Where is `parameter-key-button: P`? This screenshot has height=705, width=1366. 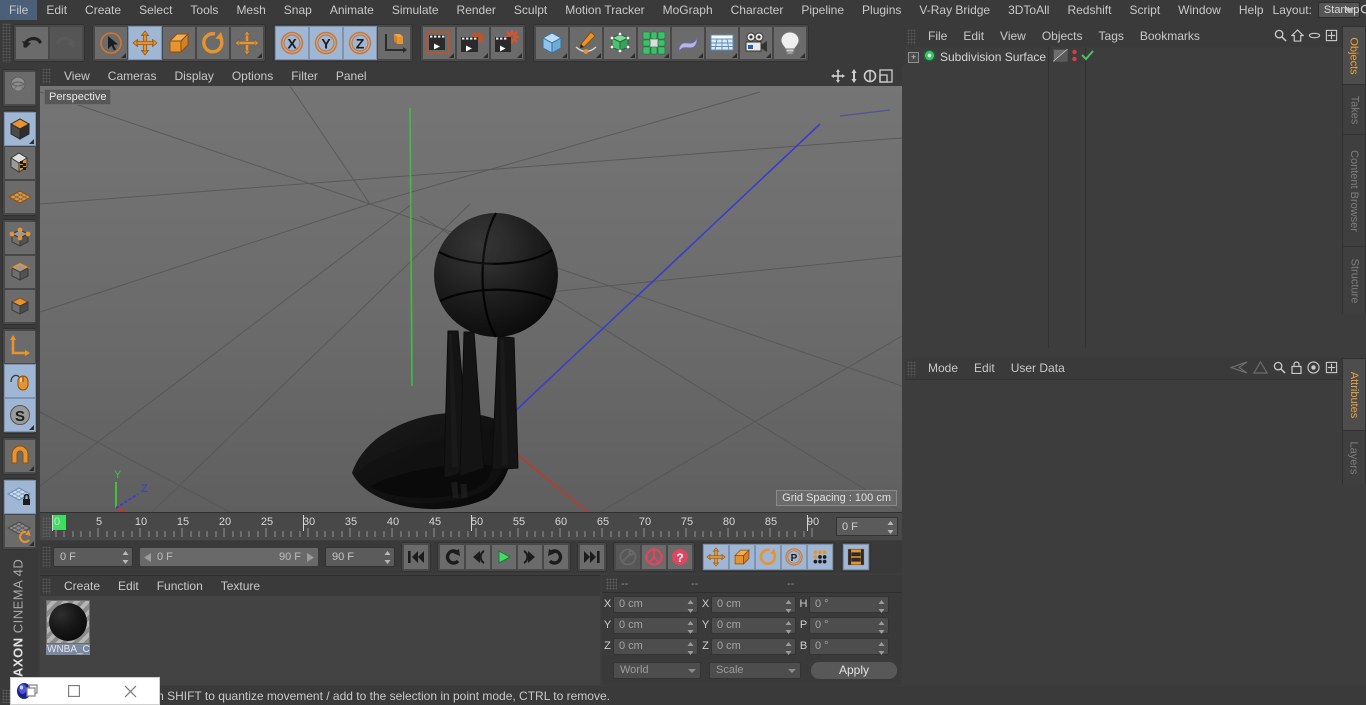
parameter-key-button: P is located at coordinates (794, 557).